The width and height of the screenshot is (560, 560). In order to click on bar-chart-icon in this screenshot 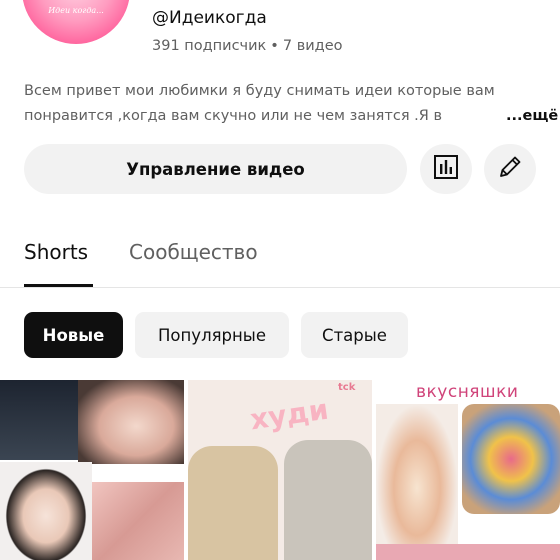, I will do `click(446, 169)`.